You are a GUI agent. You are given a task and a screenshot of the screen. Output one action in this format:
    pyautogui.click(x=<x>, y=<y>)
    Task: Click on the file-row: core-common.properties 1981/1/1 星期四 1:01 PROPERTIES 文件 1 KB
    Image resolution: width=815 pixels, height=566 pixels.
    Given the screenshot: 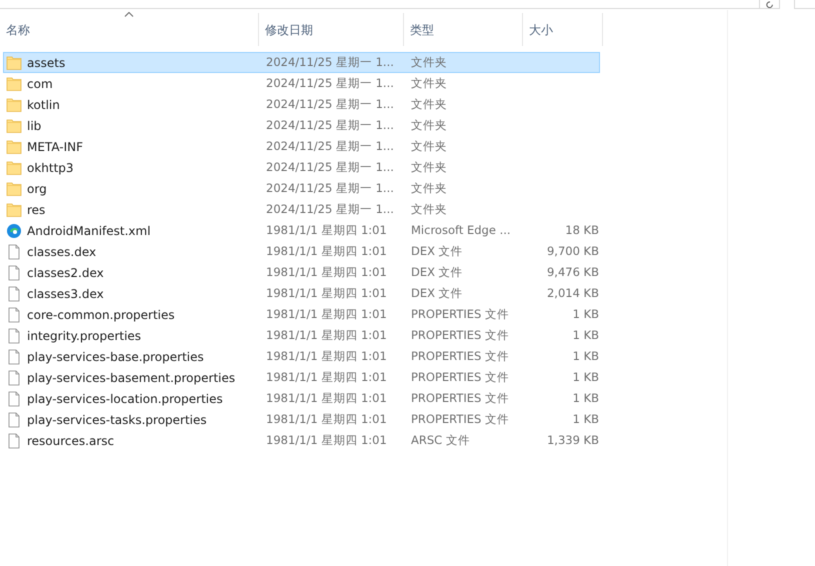 What is the action you would take?
    pyautogui.click(x=301, y=314)
    